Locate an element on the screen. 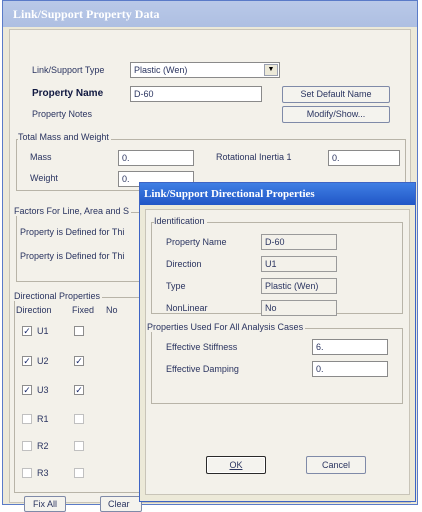  sub-property-name-label: Property Name is located at coordinates (196, 242).